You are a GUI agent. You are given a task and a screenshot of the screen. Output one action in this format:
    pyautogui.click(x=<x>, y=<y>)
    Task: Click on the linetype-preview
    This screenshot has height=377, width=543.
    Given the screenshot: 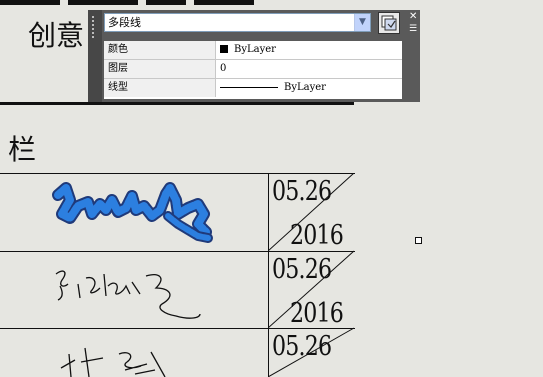 What is the action you would take?
    pyautogui.click(x=249, y=87)
    